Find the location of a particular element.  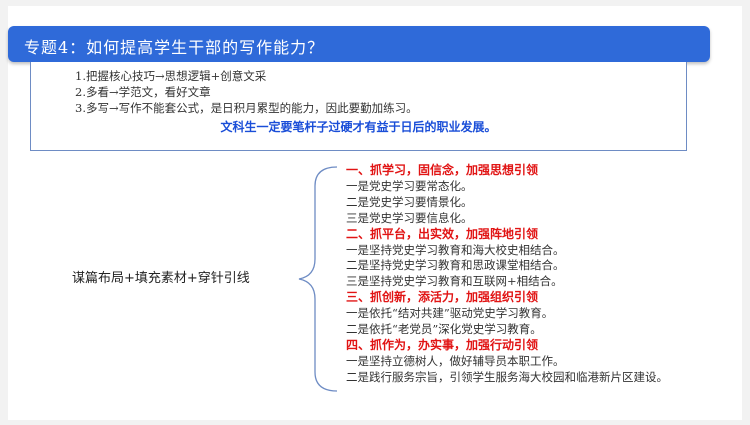

slide-title: 专题4：如何提高学生干部的写作能力？ is located at coordinates (174, 47).